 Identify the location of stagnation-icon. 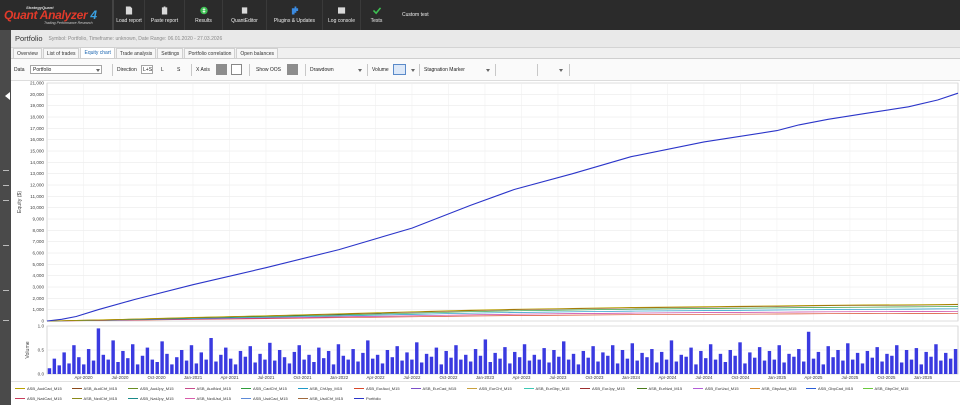
(475, 69).